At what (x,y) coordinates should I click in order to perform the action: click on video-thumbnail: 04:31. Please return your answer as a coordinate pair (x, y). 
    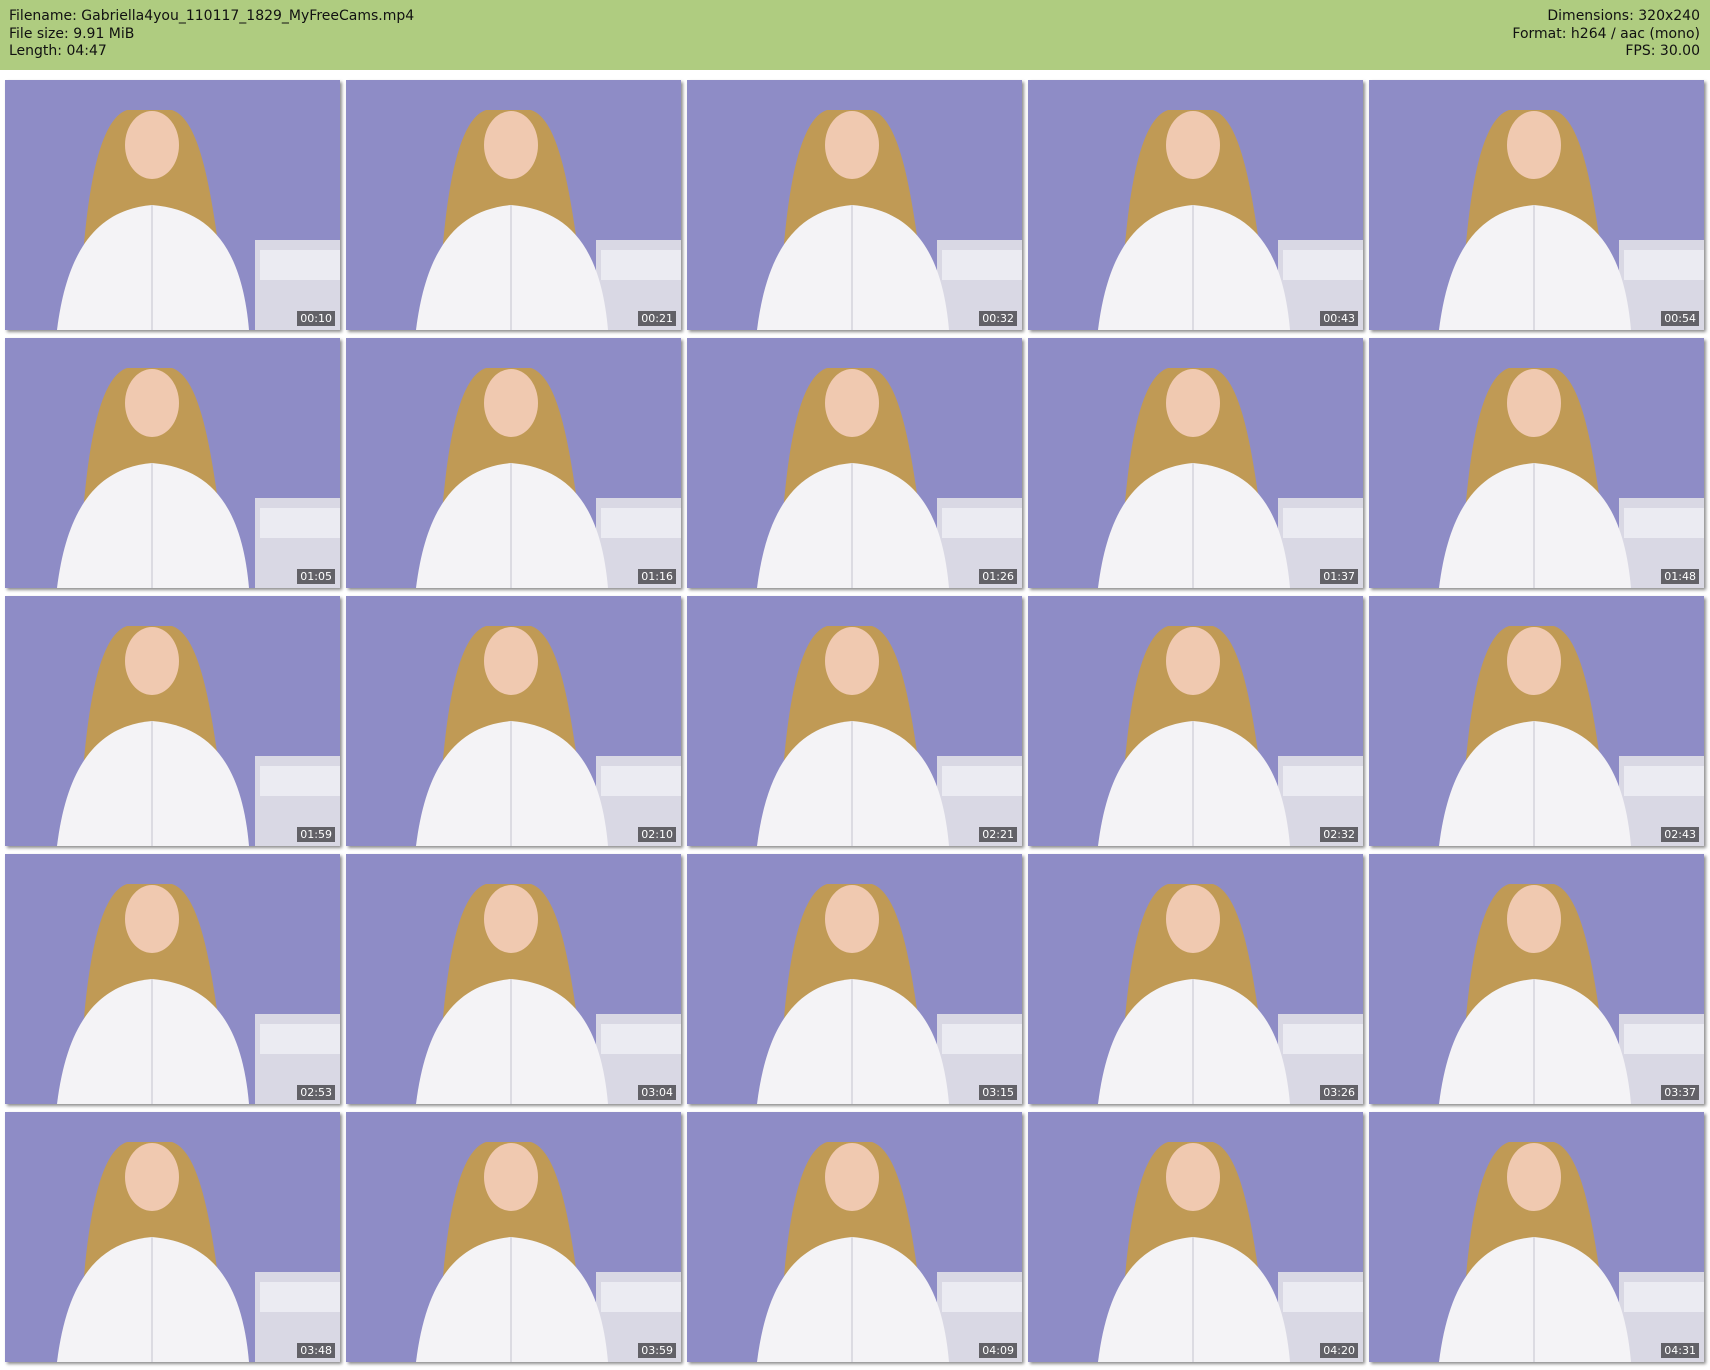
    Looking at the image, I should click on (1536, 1237).